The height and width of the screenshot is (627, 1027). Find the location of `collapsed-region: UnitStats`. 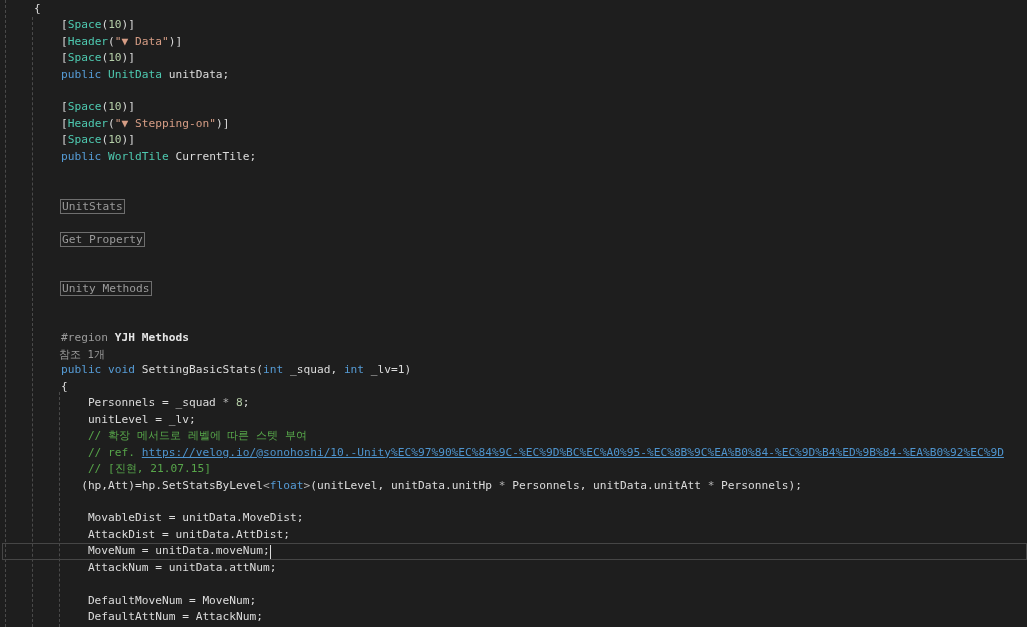

collapsed-region: UnitStats is located at coordinates (92, 206).